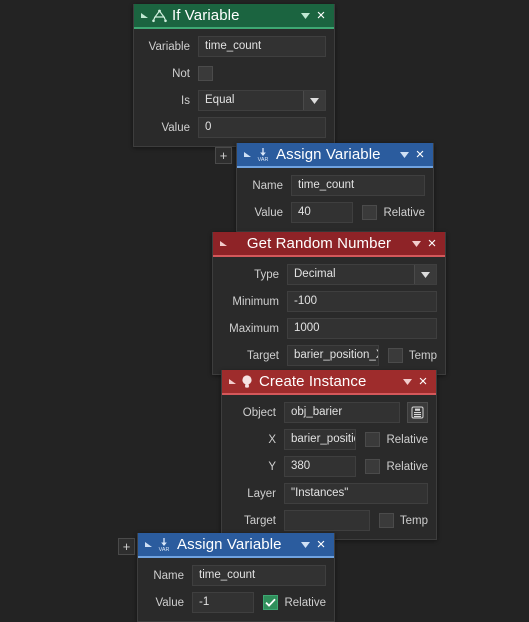  What do you see at coordinates (362, 301) in the screenshot?
I see `minimum-input: -100` at bounding box center [362, 301].